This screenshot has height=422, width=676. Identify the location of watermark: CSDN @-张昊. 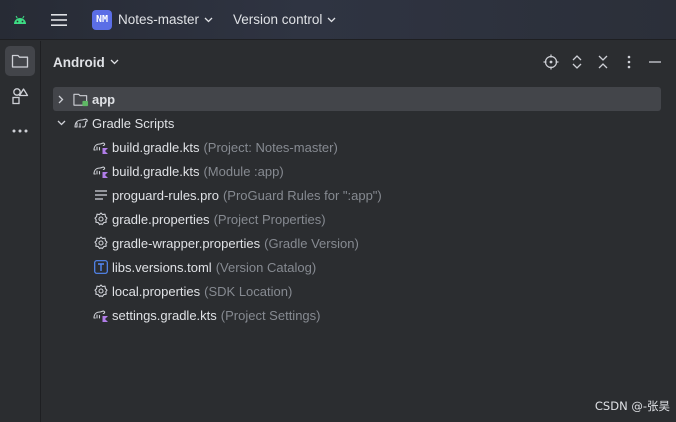
(632, 406).